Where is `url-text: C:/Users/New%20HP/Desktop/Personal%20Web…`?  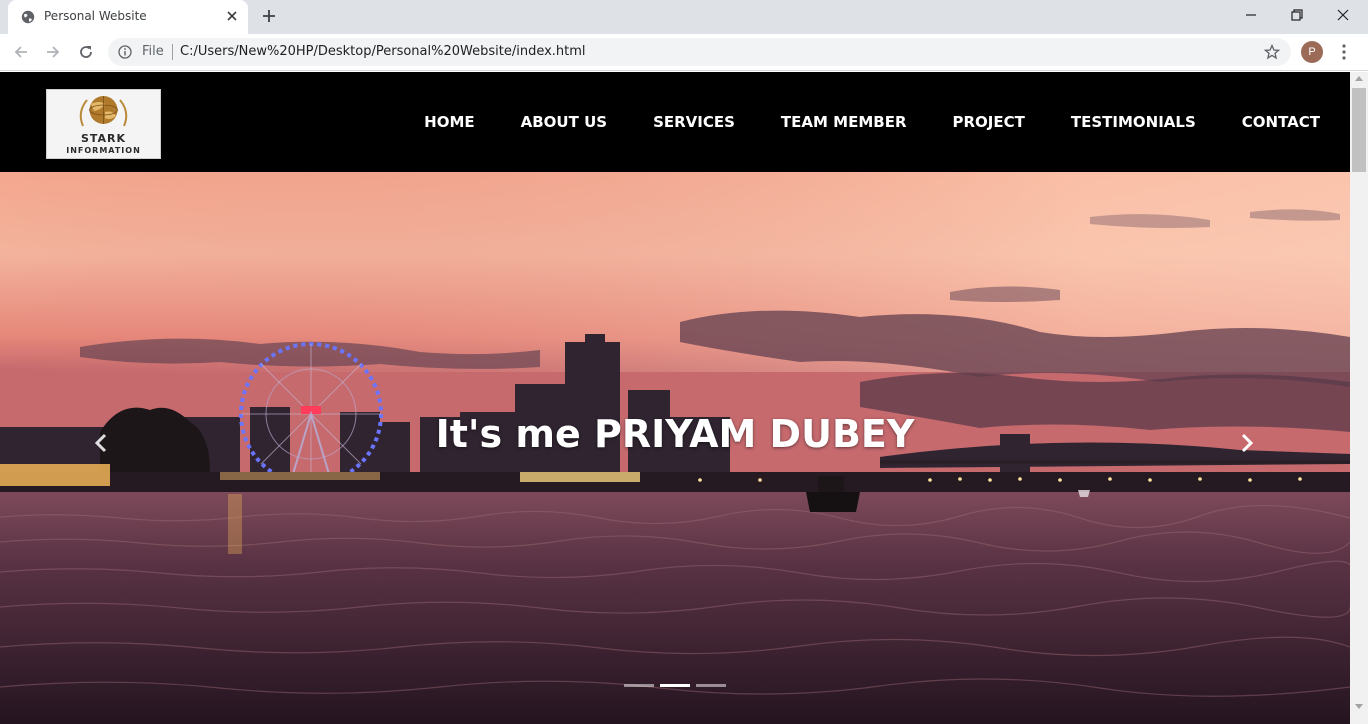
url-text: C:/Users/New%20HP/Desktop/Personal%20Web… is located at coordinates (383, 51).